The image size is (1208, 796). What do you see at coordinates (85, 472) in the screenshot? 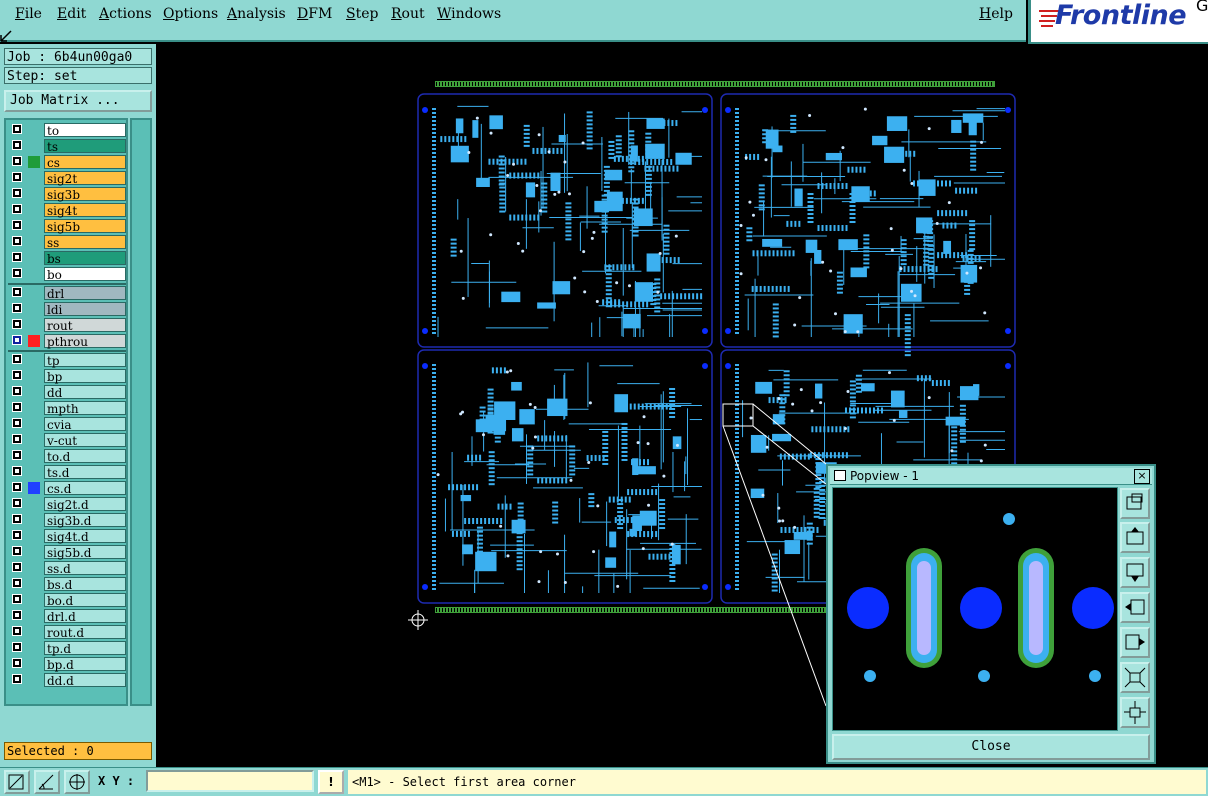
I see `layer-name: ts.d` at bounding box center [85, 472].